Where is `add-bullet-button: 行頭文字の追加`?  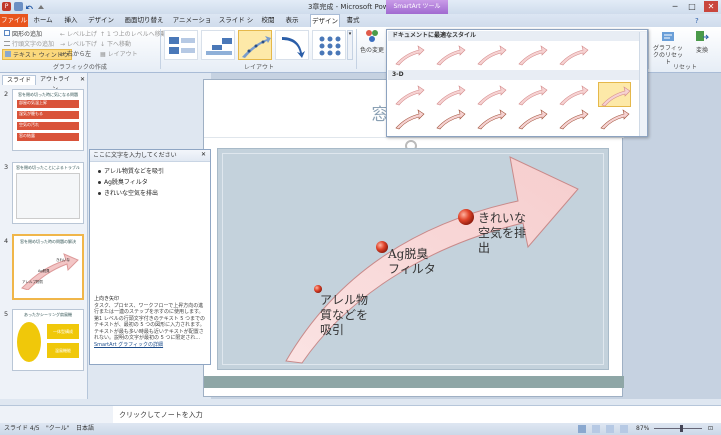 add-bullet-button: 行頭文字の追加 is located at coordinates (29, 43).